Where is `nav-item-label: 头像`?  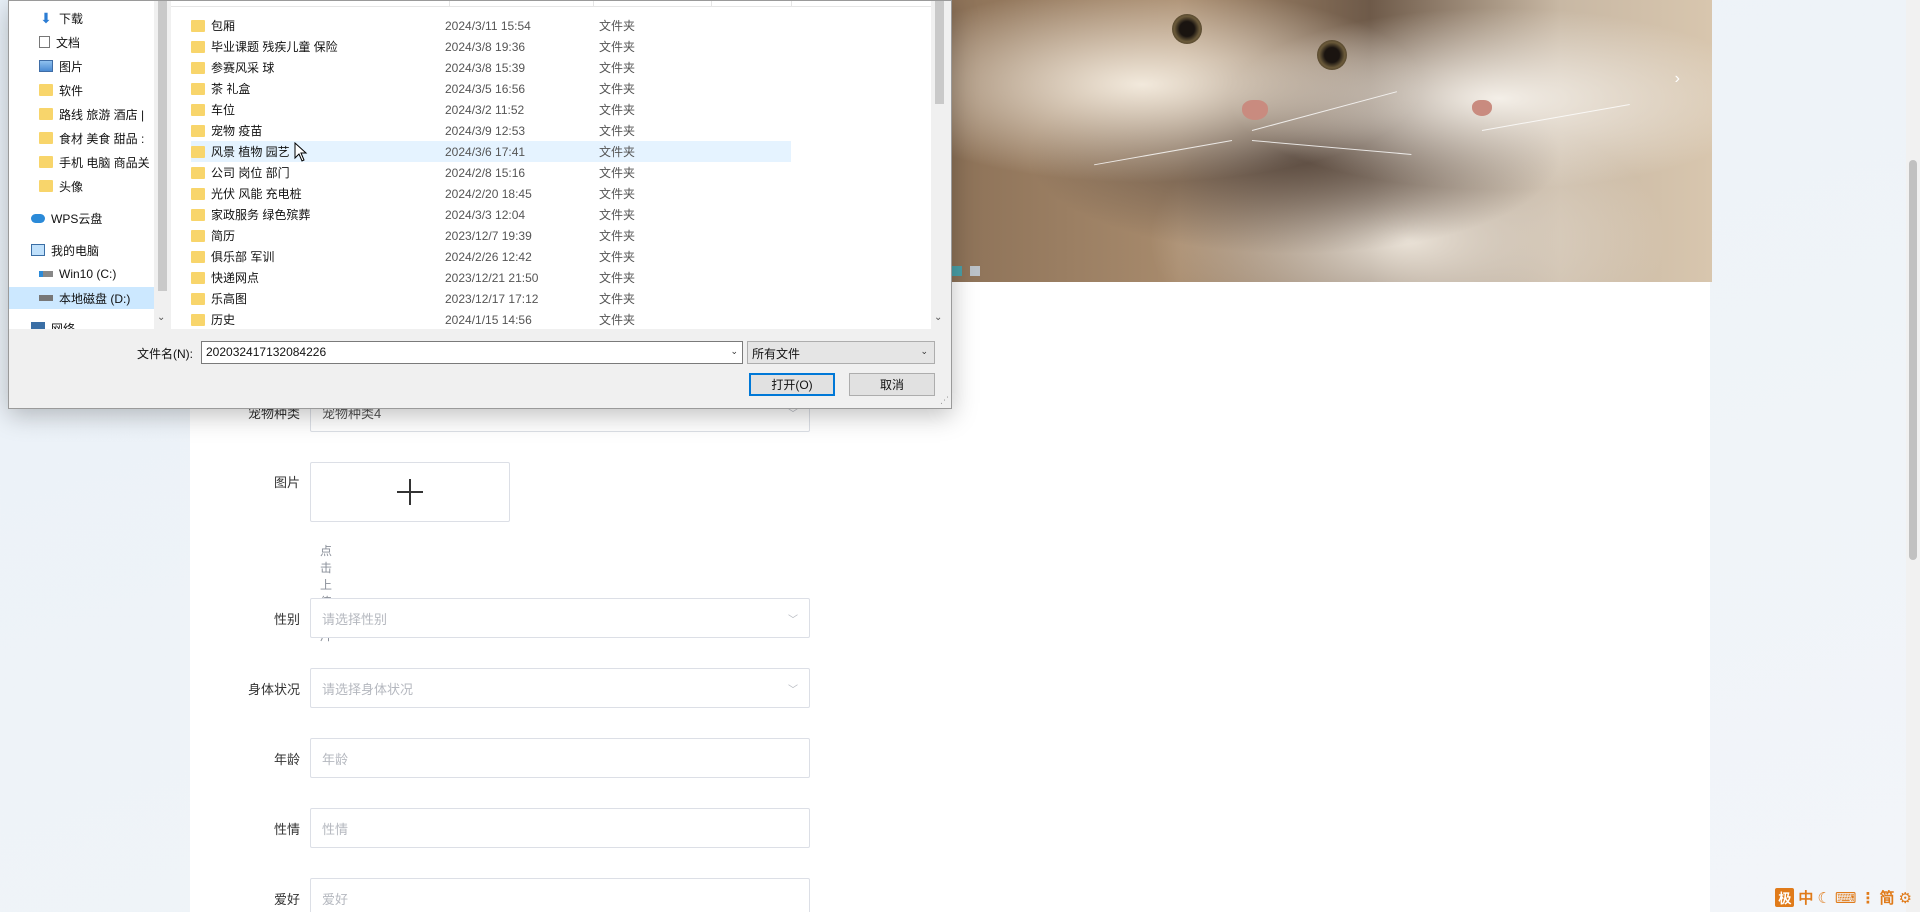 nav-item-label: 头像 is located at coordinates (71, 186).